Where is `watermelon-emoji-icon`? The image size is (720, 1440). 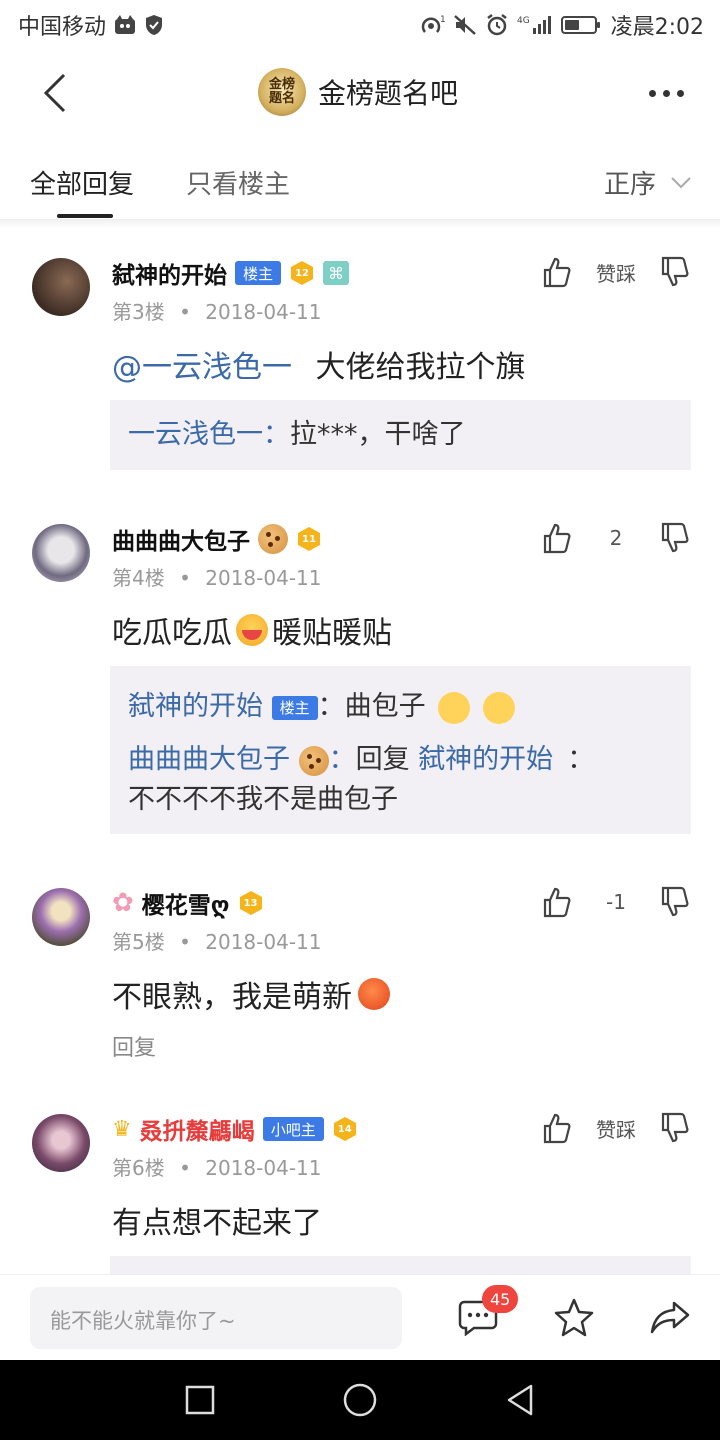
watermelon-emoji-icon is located at coordinates (252, 630).